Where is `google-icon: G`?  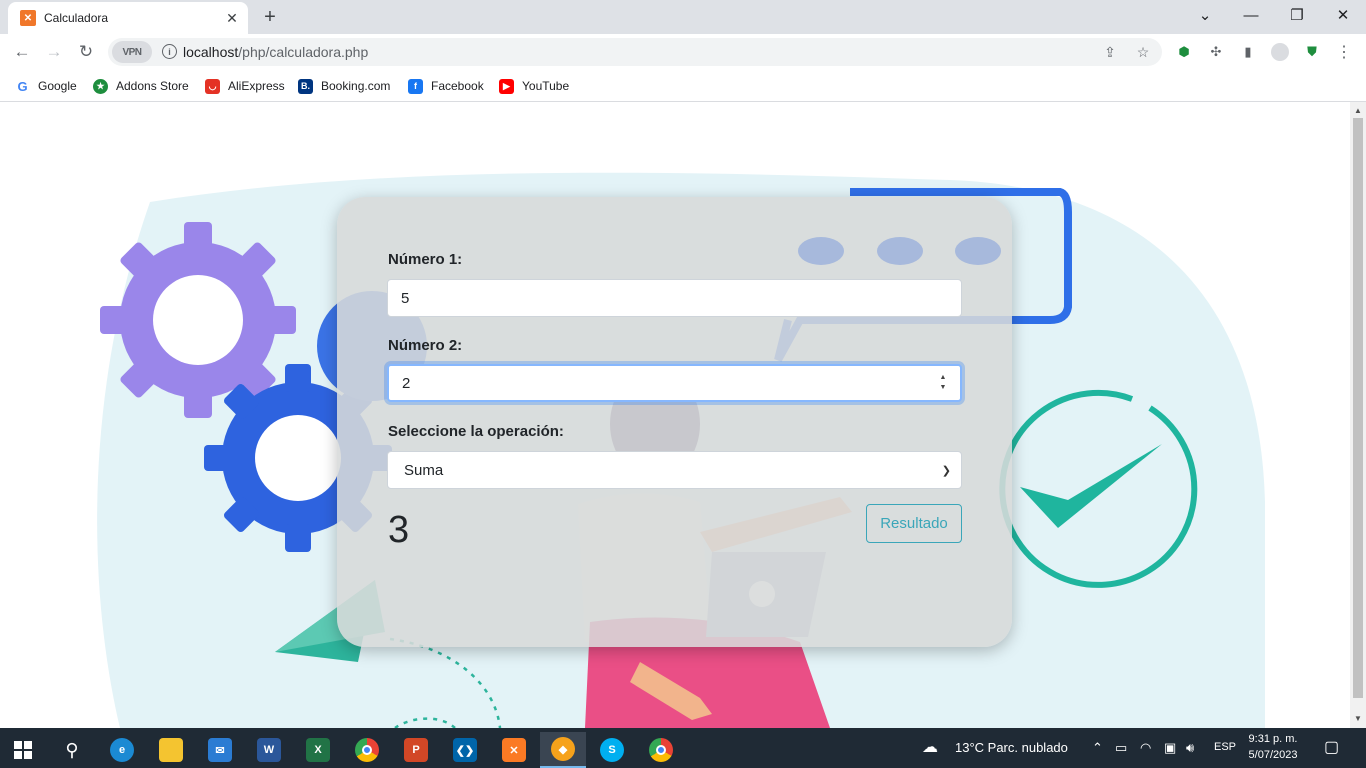
google-icon: G is located at coordinates (22, 86).